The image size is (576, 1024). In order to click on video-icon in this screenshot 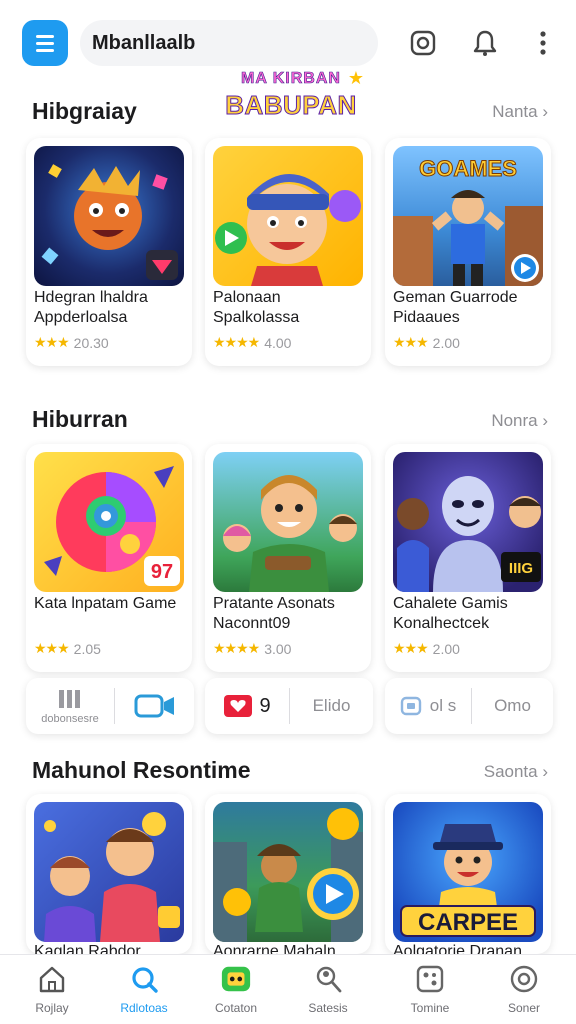, I will do `click(154, 706)`.